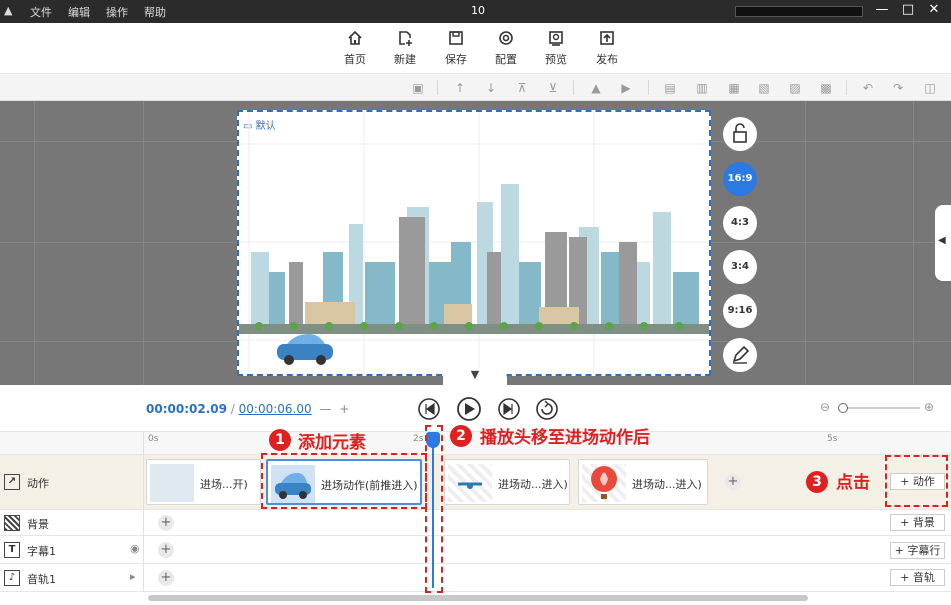  I want to click on menu-file: 文件, so click(41, 12).